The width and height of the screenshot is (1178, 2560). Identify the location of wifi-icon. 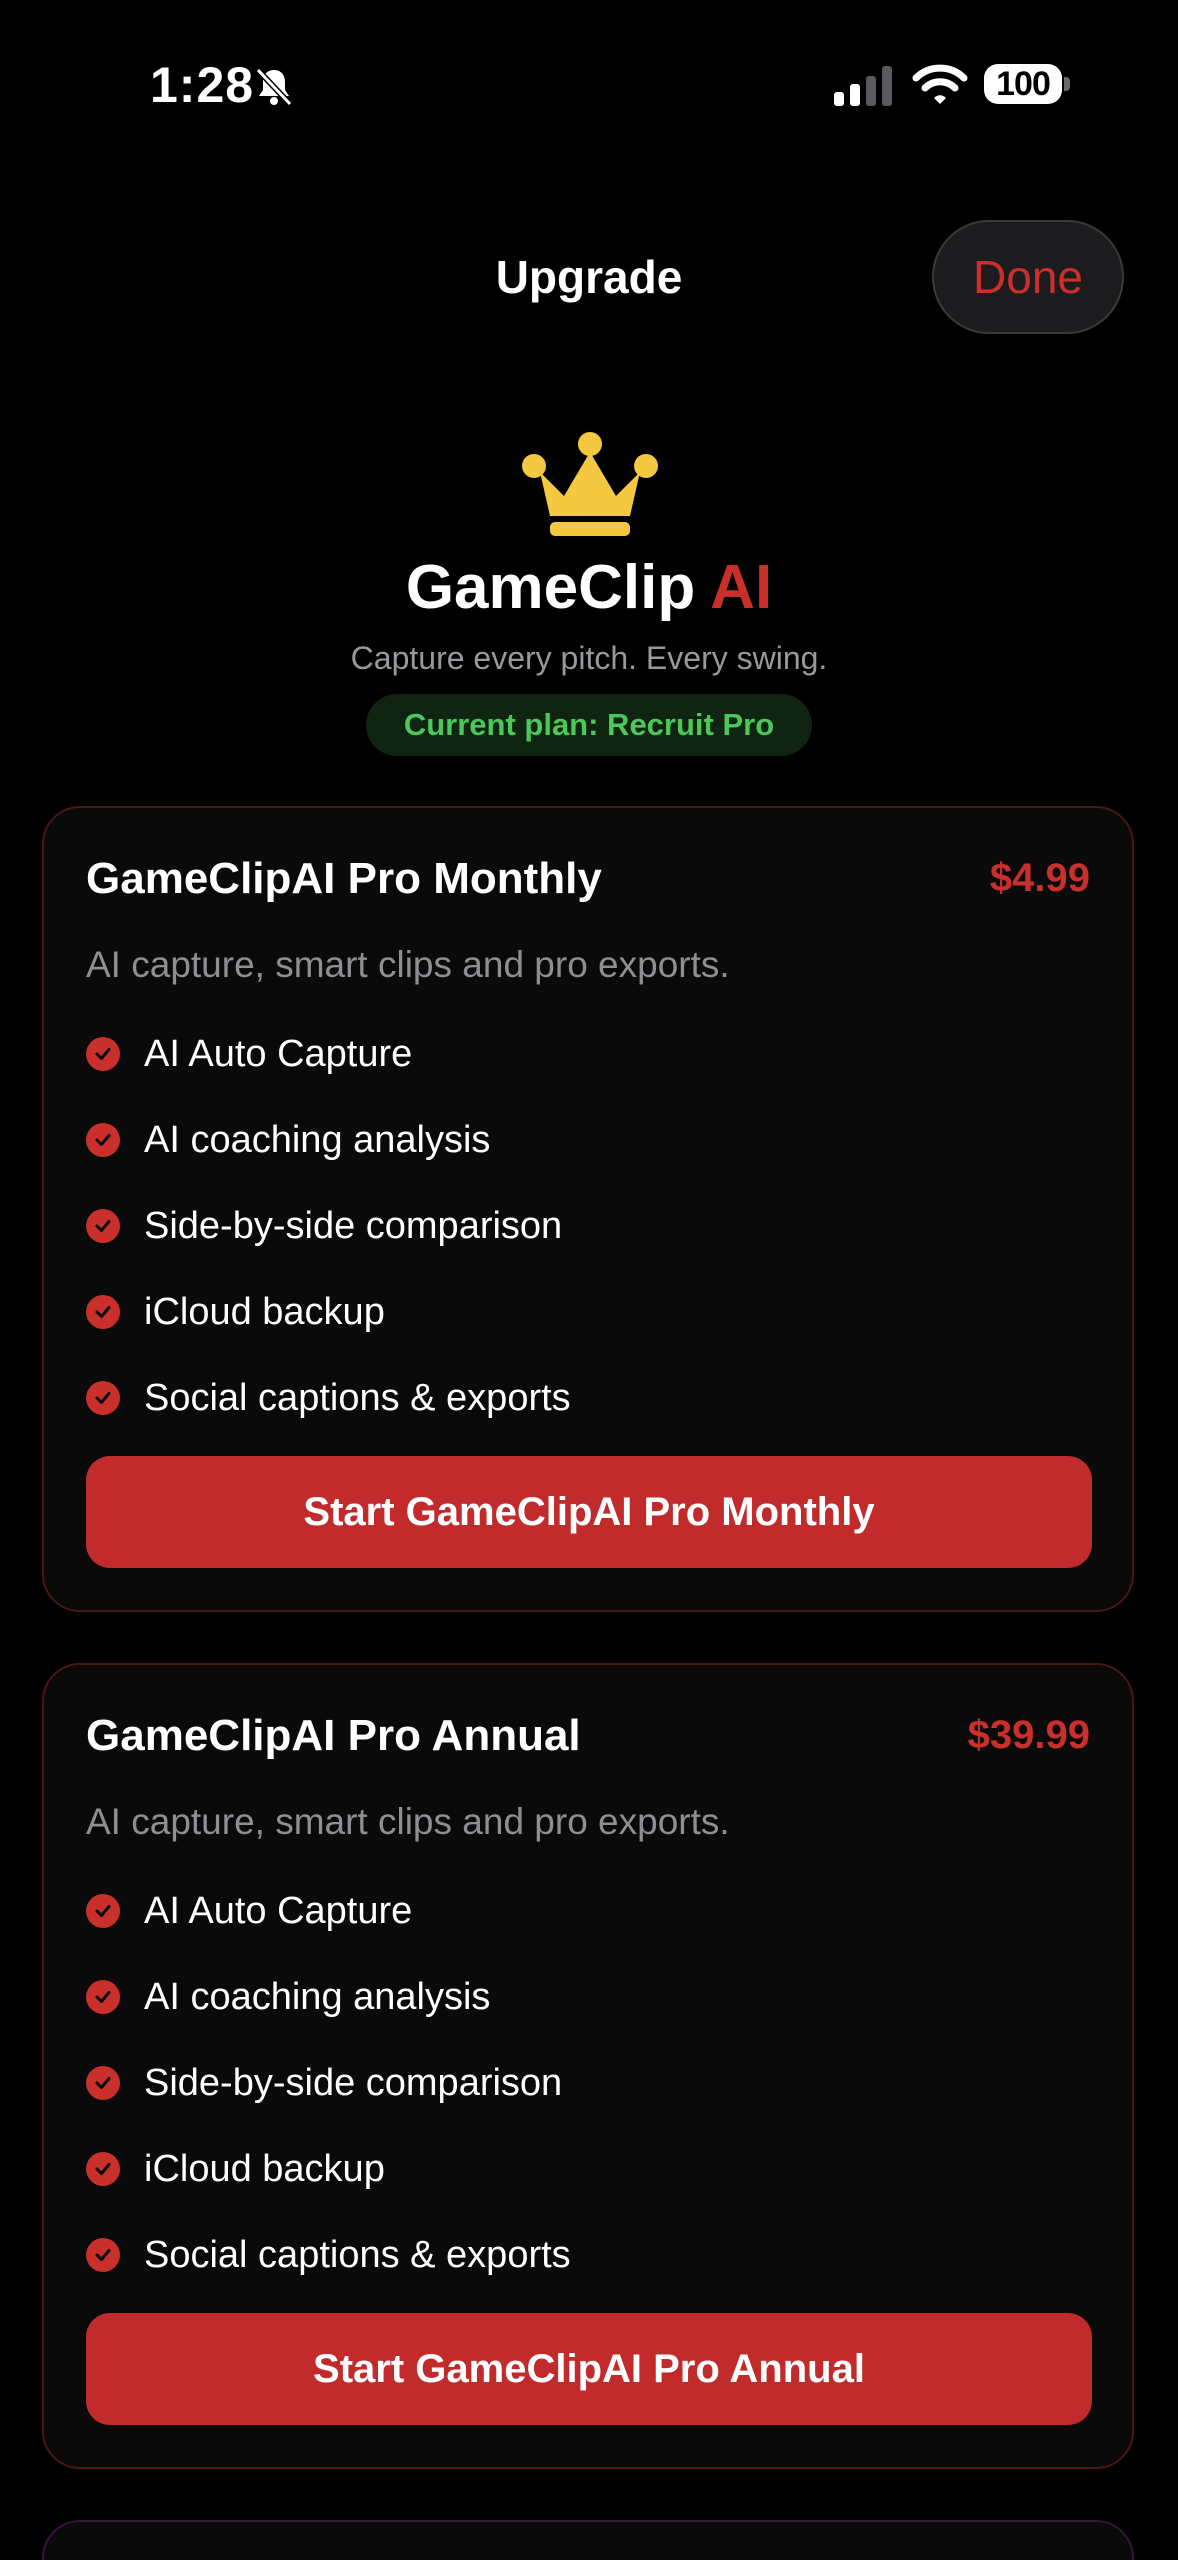
(940, 84).